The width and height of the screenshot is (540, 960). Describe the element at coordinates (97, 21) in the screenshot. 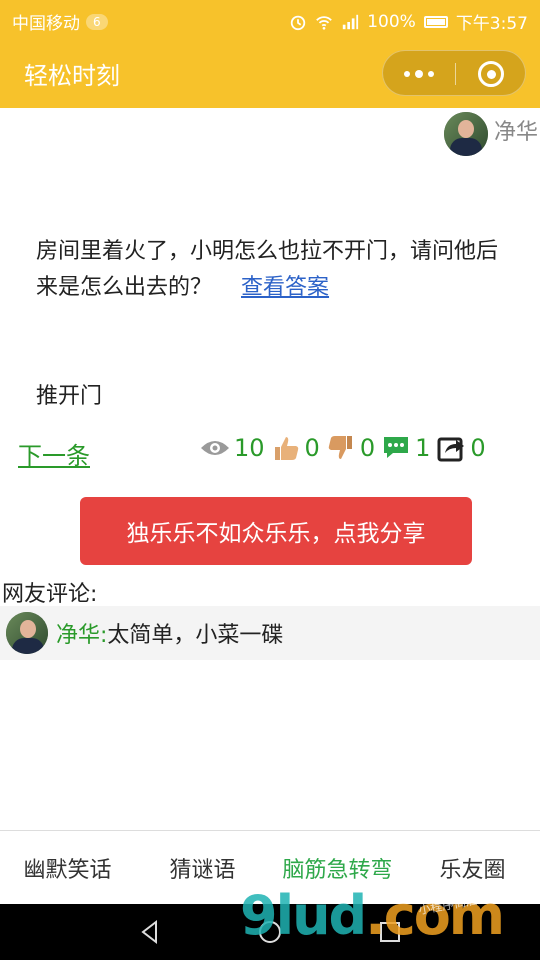

I see `sim-badge: 6` at that location.